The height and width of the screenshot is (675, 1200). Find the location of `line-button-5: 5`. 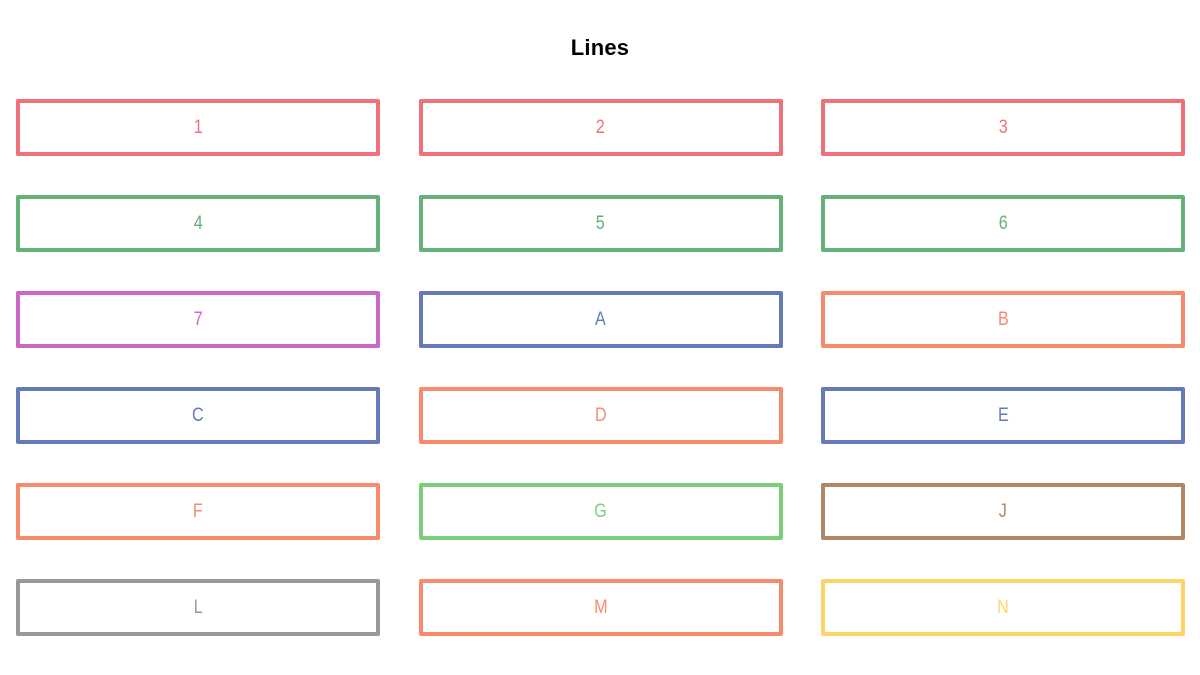

line-button-5: 5 is located at coordinates (600, 223).